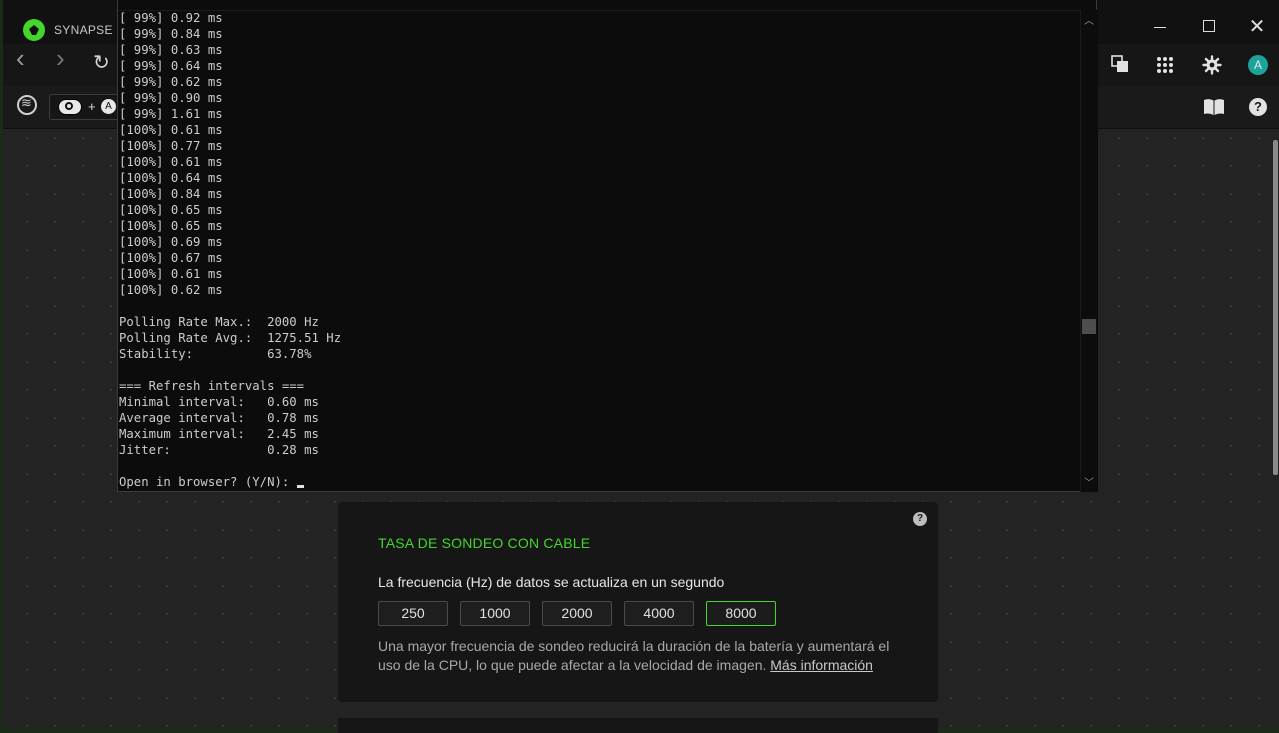 This screenshot has width=1279, height=733. Describe the element at coordinates (1258, 65) in the screenshot. I see `user-avatar: A` at that location.